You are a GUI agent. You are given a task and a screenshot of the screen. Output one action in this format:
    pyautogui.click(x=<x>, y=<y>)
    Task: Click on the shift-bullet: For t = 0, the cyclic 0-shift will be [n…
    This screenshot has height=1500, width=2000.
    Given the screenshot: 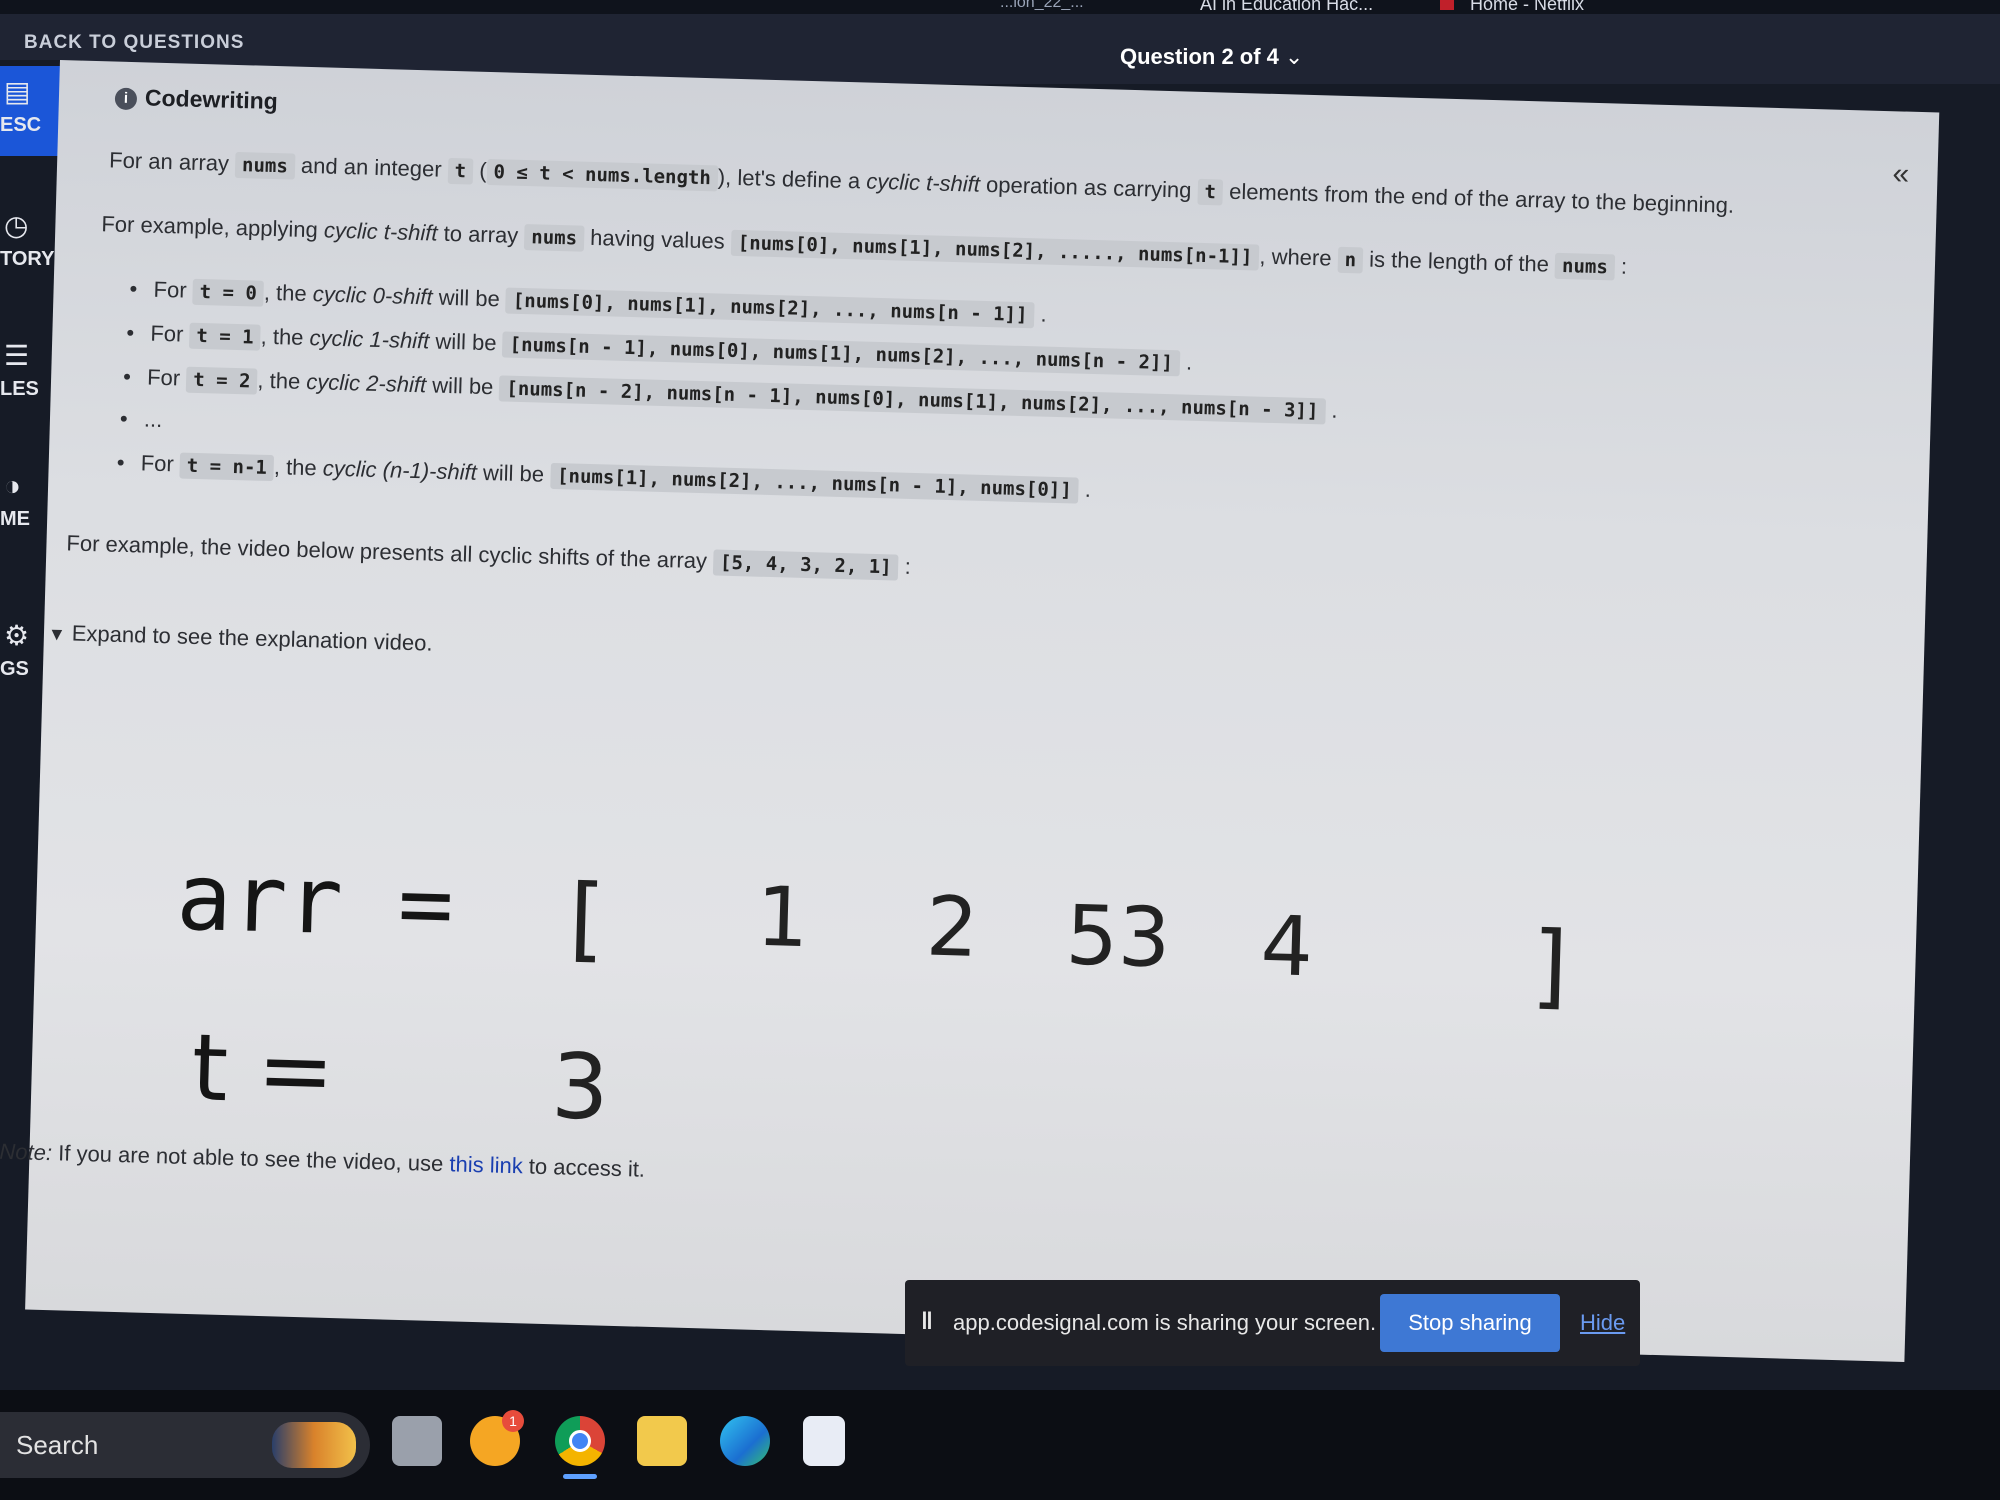 What is the action you would take?
    pyautogui.click(x=600, y=303)
    